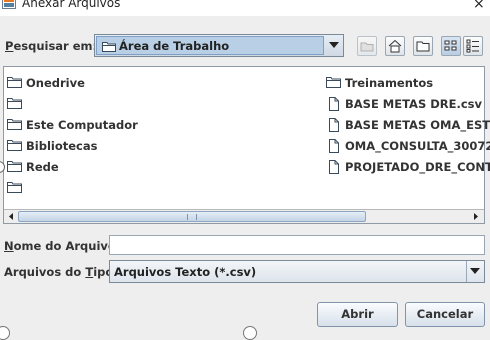 Image resolution: width=490 pixels, height=340 pixels. What do you see at coordinates (357, 314) in the screenshot?
I see `open-button: Abrir` at bounding box center [357, 314].